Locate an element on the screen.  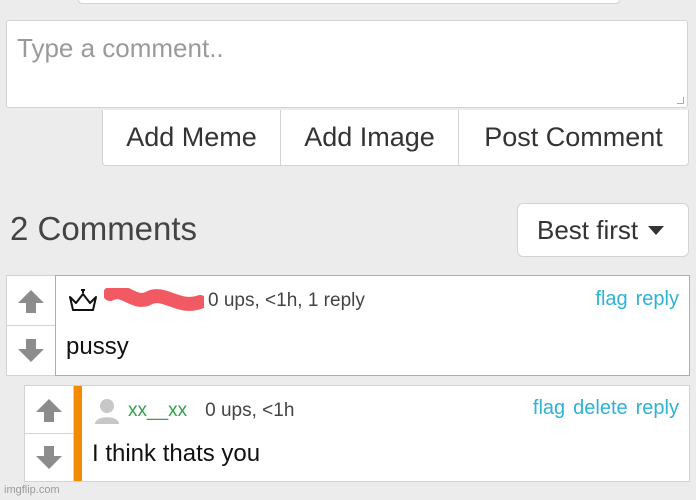
comment-actions: flag delete reply is located at coordinates (606, 408).